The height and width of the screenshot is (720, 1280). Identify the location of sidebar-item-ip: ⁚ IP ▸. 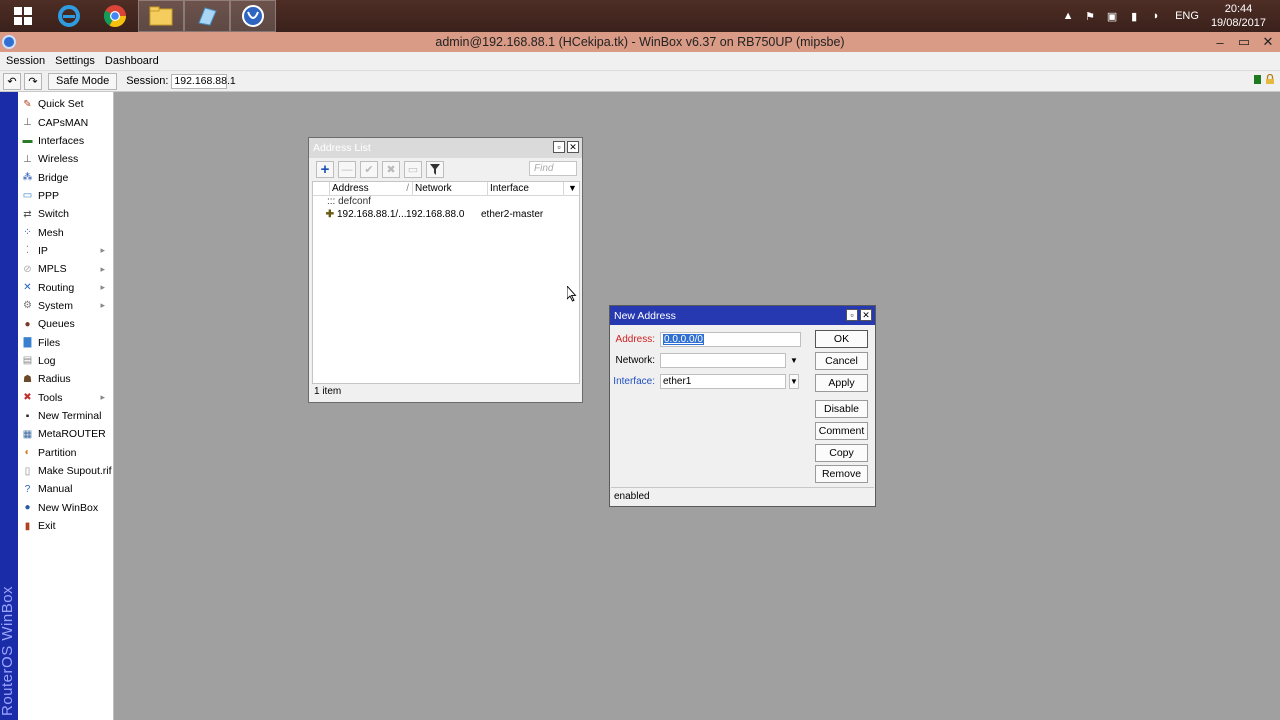
(65, 251).